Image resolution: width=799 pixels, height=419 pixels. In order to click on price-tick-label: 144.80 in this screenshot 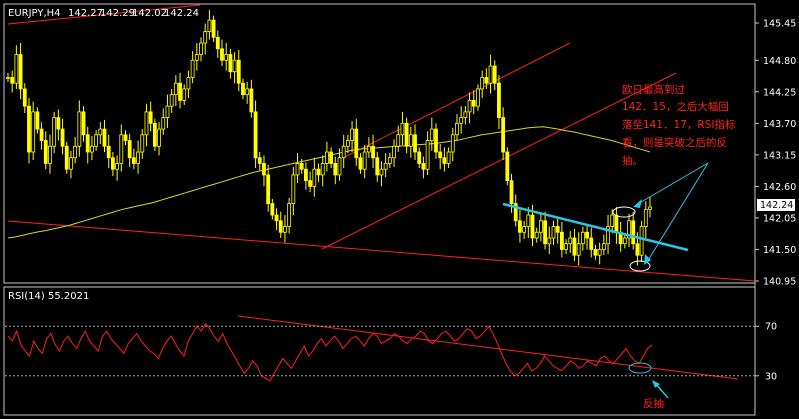, I will do `click(779, 61)`.